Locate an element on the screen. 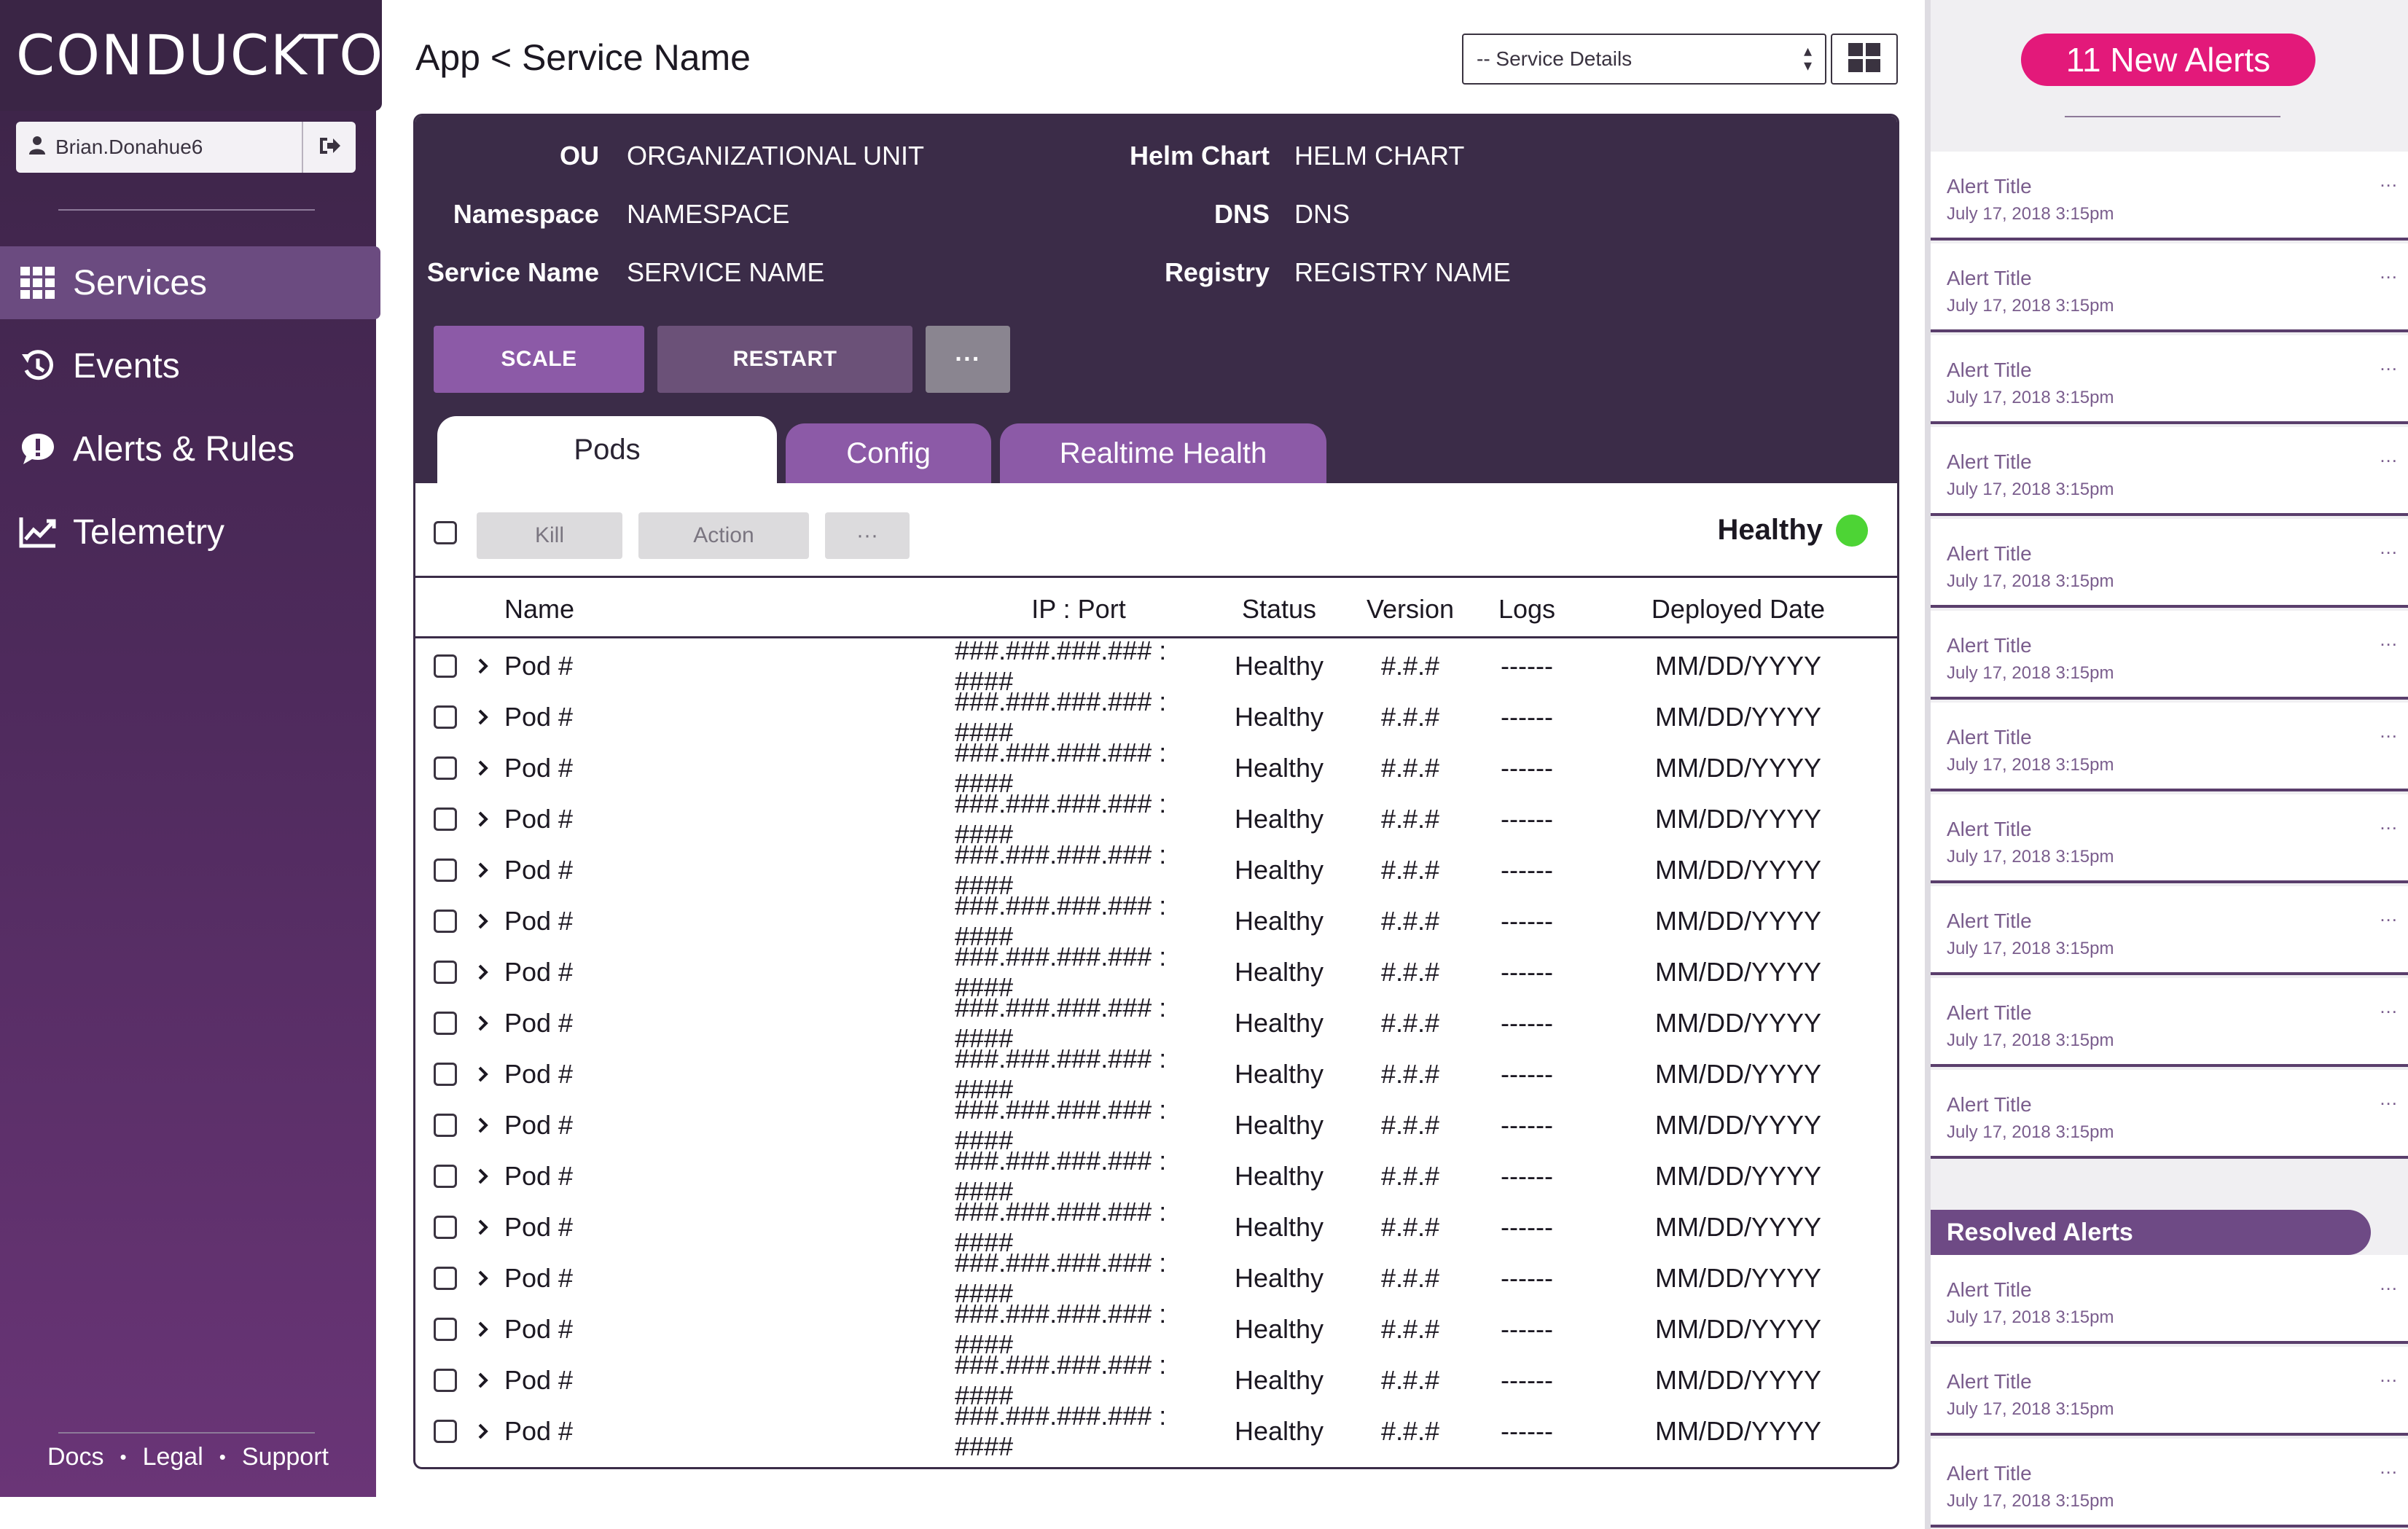 The height and width of the screenshot is (1529, 2408). scale-button: SCALE is located at coordinates (539, 359).